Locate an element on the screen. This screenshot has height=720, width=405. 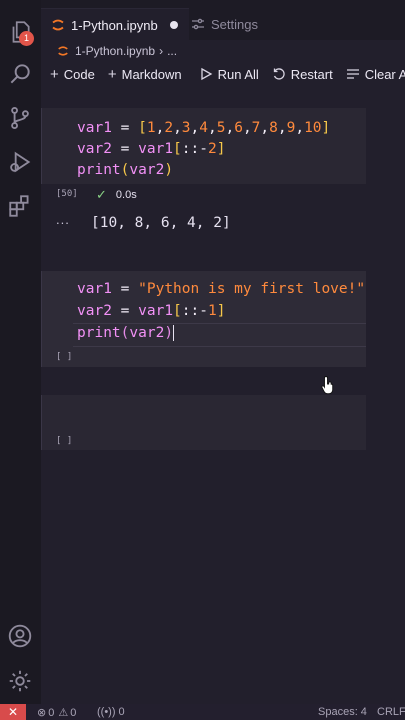
tab-notebook: 1-Python.ipynb is located at coordinates (115, 24).